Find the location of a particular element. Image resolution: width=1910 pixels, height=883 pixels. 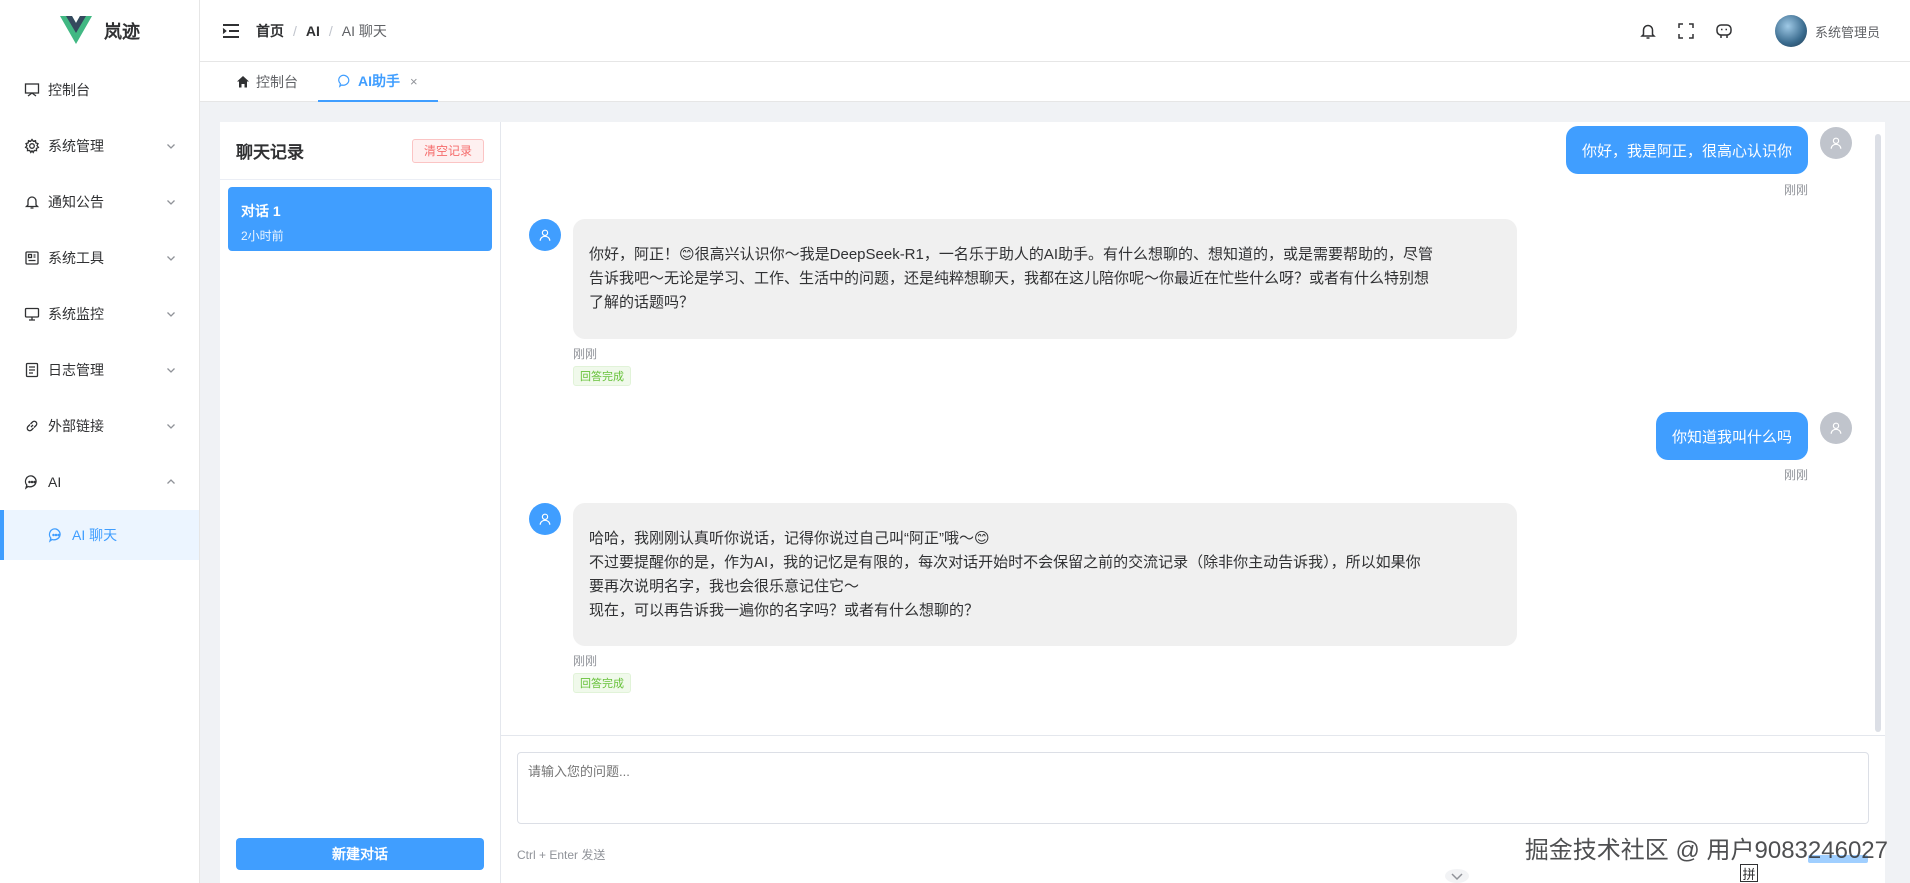

sidebar-item-dashboard: 控制台 is located at coordinates (99, 90).